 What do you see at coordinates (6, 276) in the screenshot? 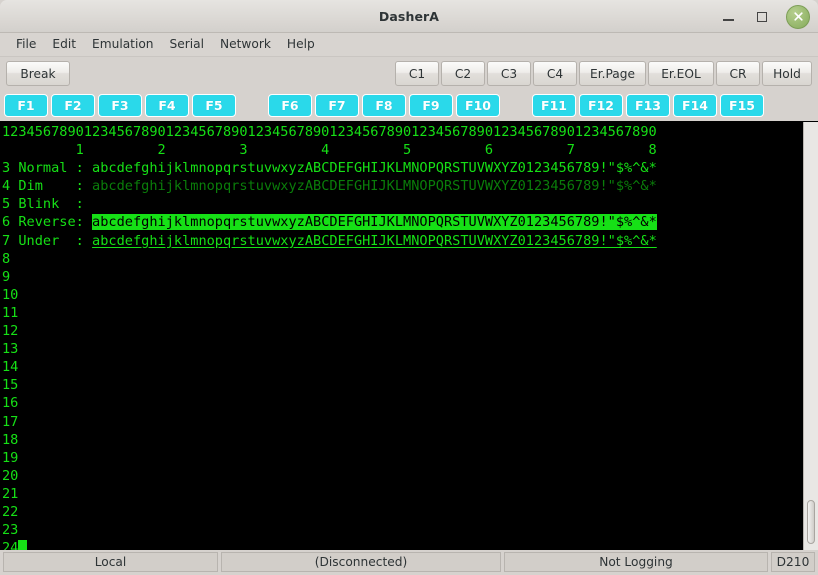
I see `line-number: 9` at bounding box center [6, 276].